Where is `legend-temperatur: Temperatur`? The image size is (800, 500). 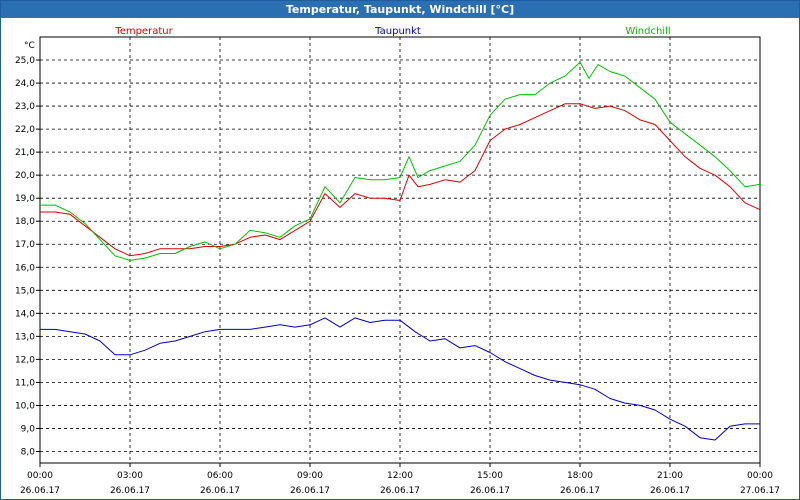 legend-temperatur: Temperatur is located at coordinates (143, 31).